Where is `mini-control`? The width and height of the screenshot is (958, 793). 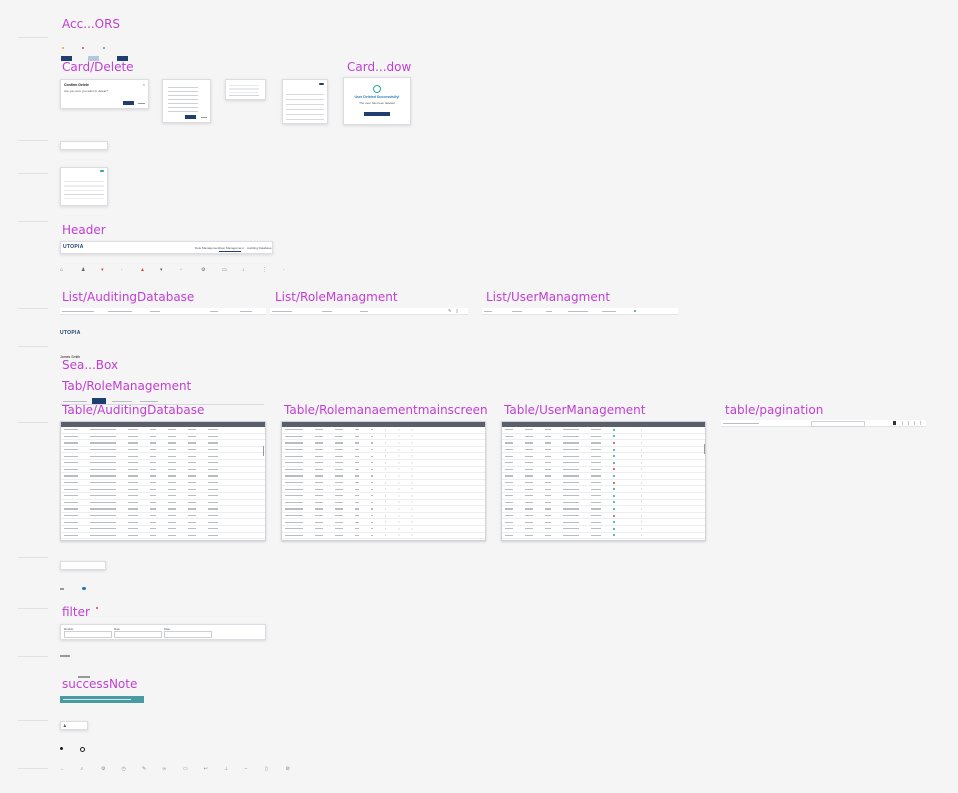 mini-control is located at coordinates (62, 589).